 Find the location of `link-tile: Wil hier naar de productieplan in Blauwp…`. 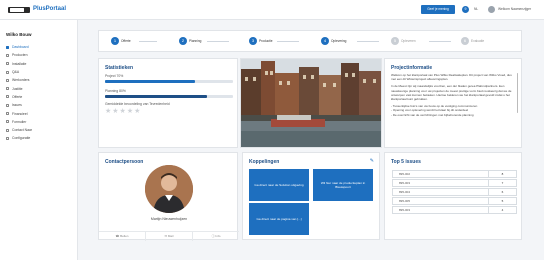

link-tile: Wil hier naar de productieplan in Blauwp… is located at coordinates (343, 185).